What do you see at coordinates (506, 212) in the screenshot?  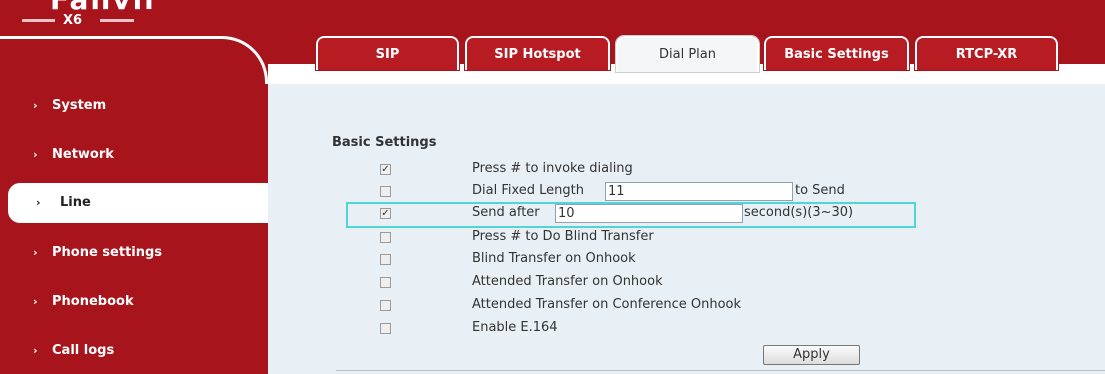 I see `option-label: Send after` at bounding box center [506, 212].